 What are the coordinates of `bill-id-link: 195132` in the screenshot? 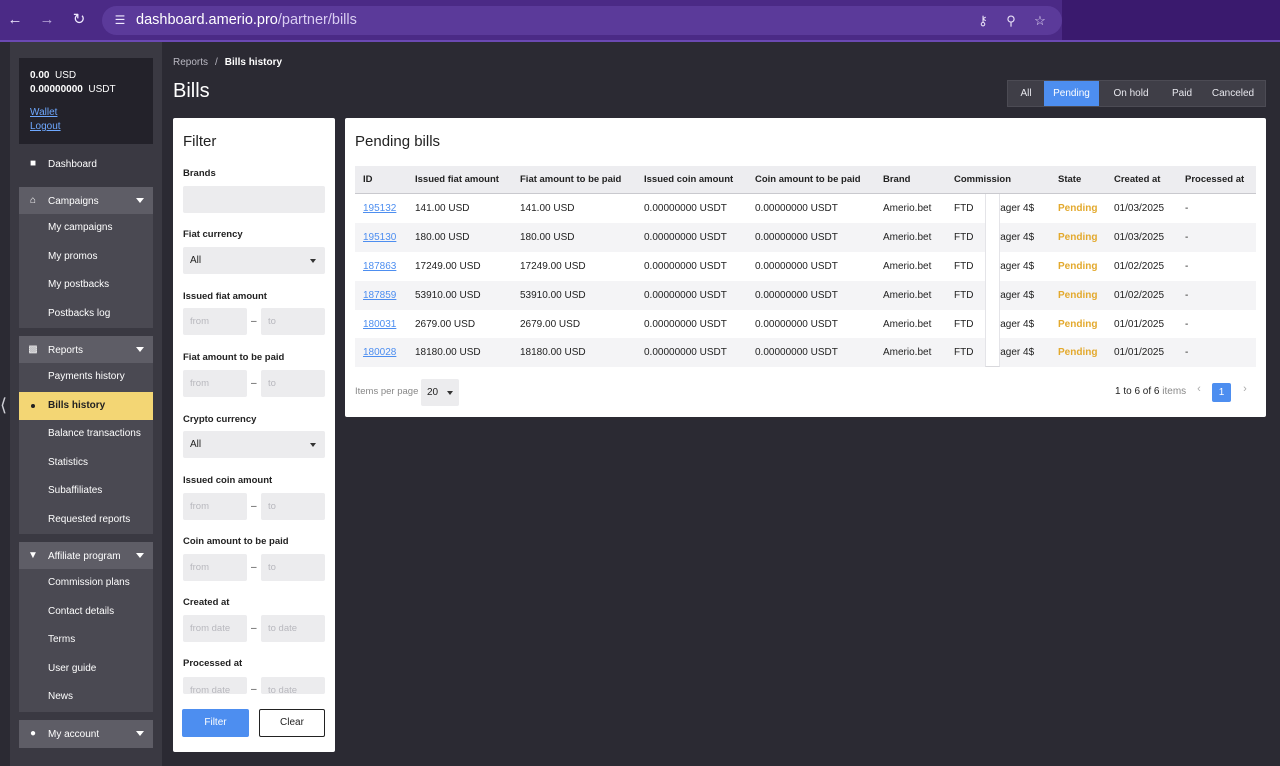 It's located at (379, 208).